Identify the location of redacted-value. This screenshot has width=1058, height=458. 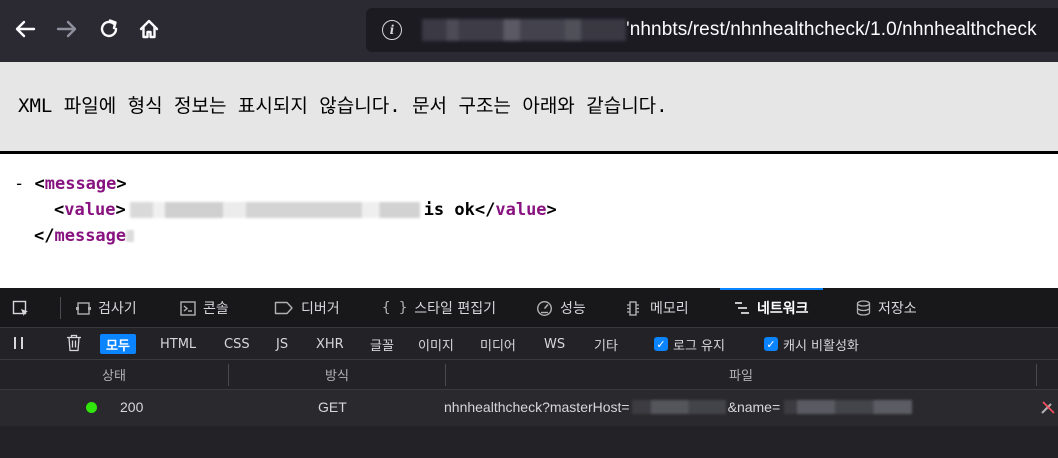
(274, 210).